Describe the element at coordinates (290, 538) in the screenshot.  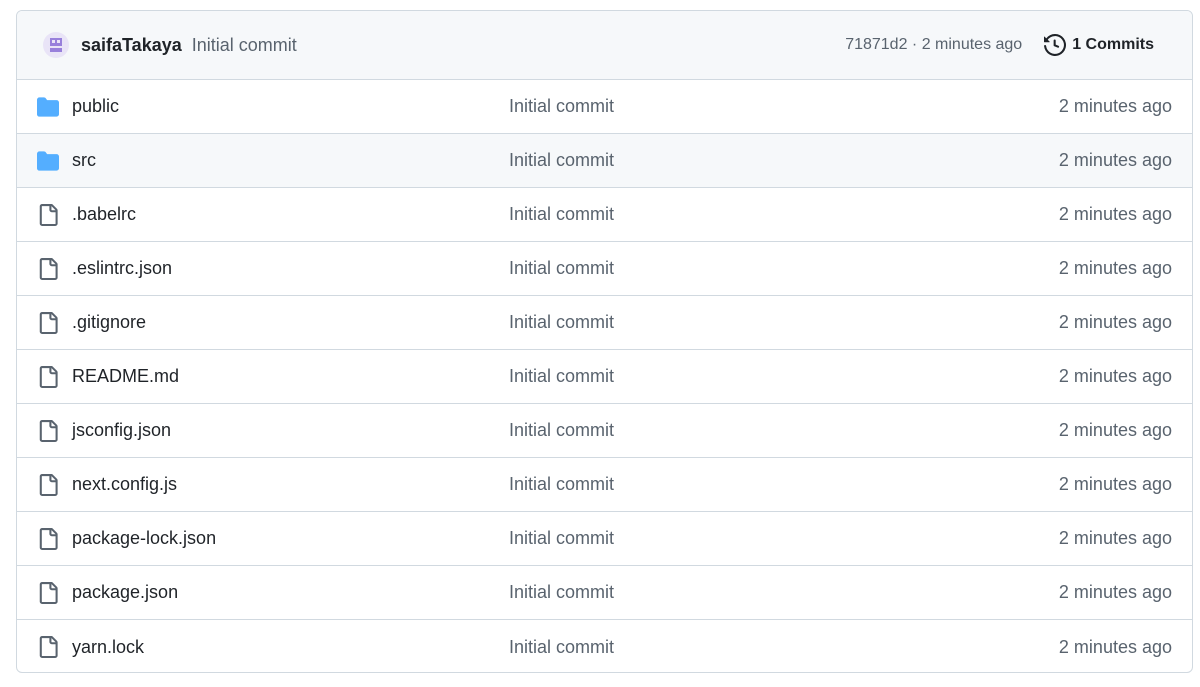
I see `file-name-link: package-lock.json` at that location.